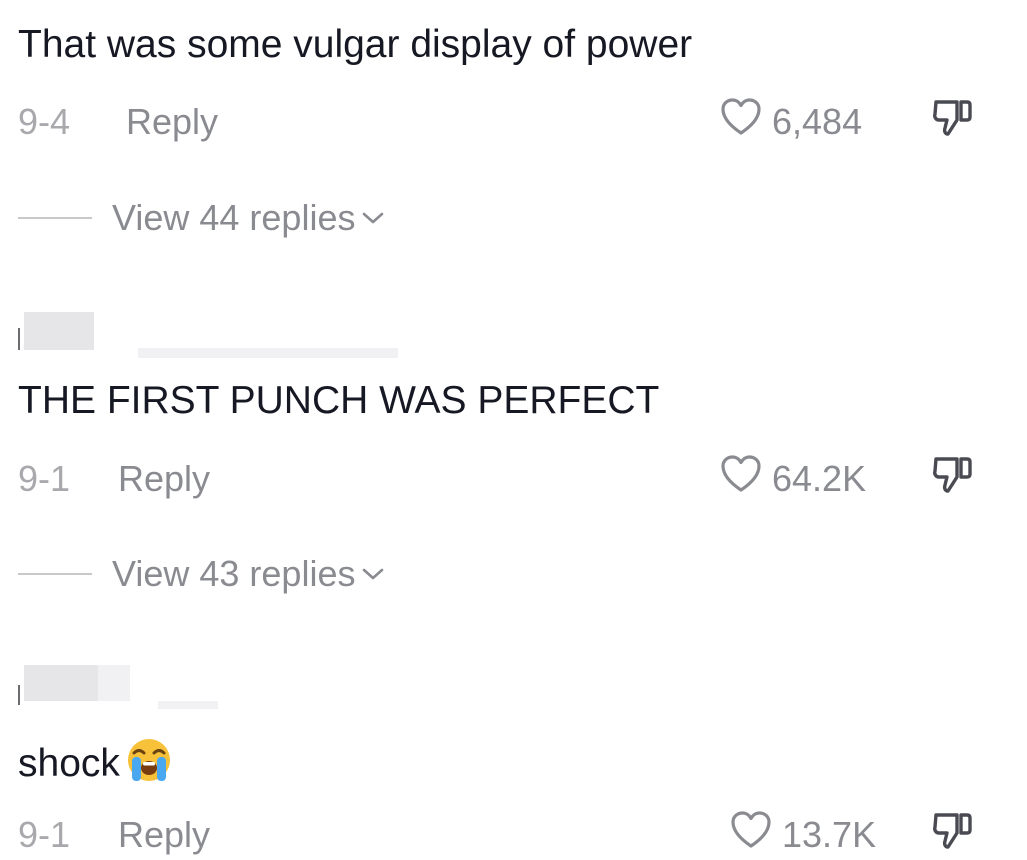  Describe the element at coordinates (829, 834) in the screenshot. I see `like-count: 13.7K` at that location.